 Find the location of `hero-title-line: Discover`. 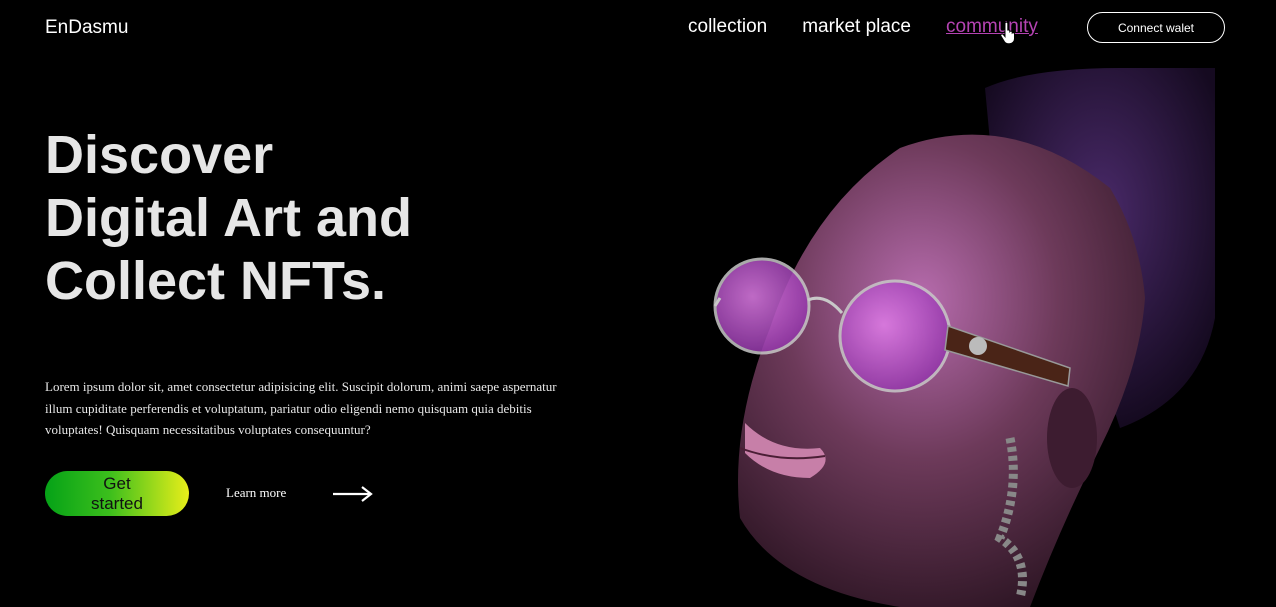

hero-title-line: Discover is located at coordinates (159, 155).